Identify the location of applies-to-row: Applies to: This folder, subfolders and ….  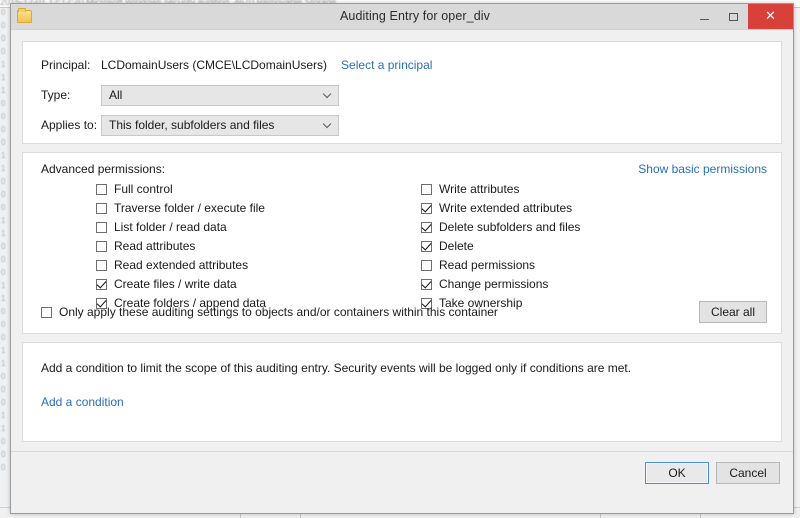
(402, 125).